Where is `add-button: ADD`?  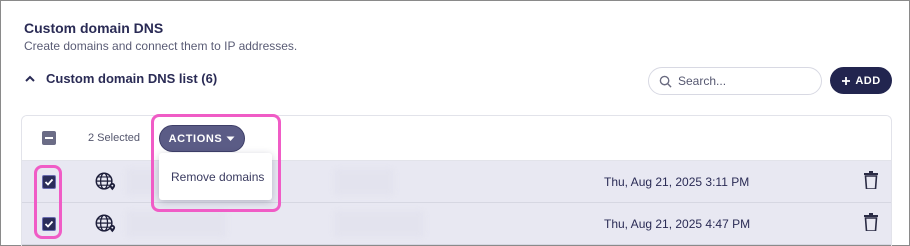
add-button: ADD is located at coordinates (861, 80).